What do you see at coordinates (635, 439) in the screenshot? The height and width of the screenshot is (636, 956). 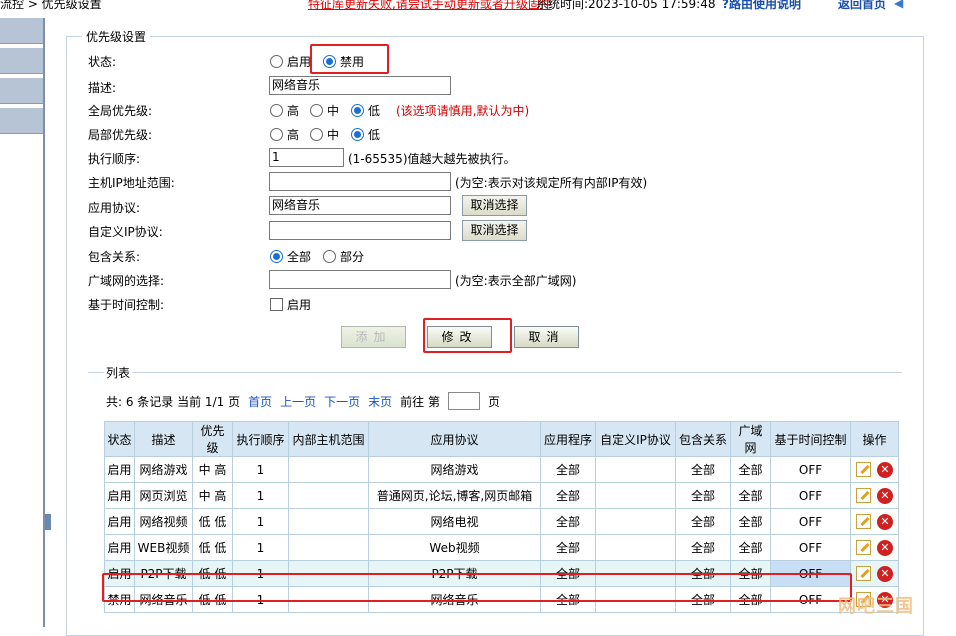 I see `col-custom: 自定义IP协议` at bounding box center [635, 439].